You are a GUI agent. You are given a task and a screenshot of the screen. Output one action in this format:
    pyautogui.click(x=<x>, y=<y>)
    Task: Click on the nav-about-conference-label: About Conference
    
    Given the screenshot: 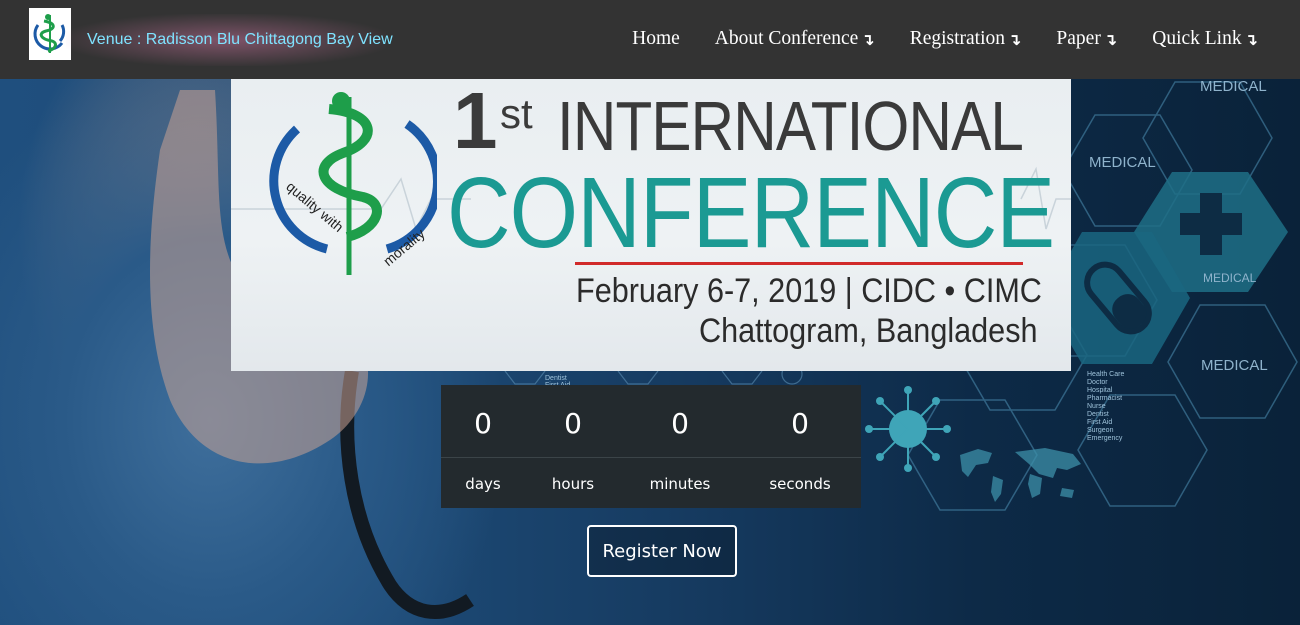 What is the action you would take?
    pyautogui.click(x=786, y=38)
    